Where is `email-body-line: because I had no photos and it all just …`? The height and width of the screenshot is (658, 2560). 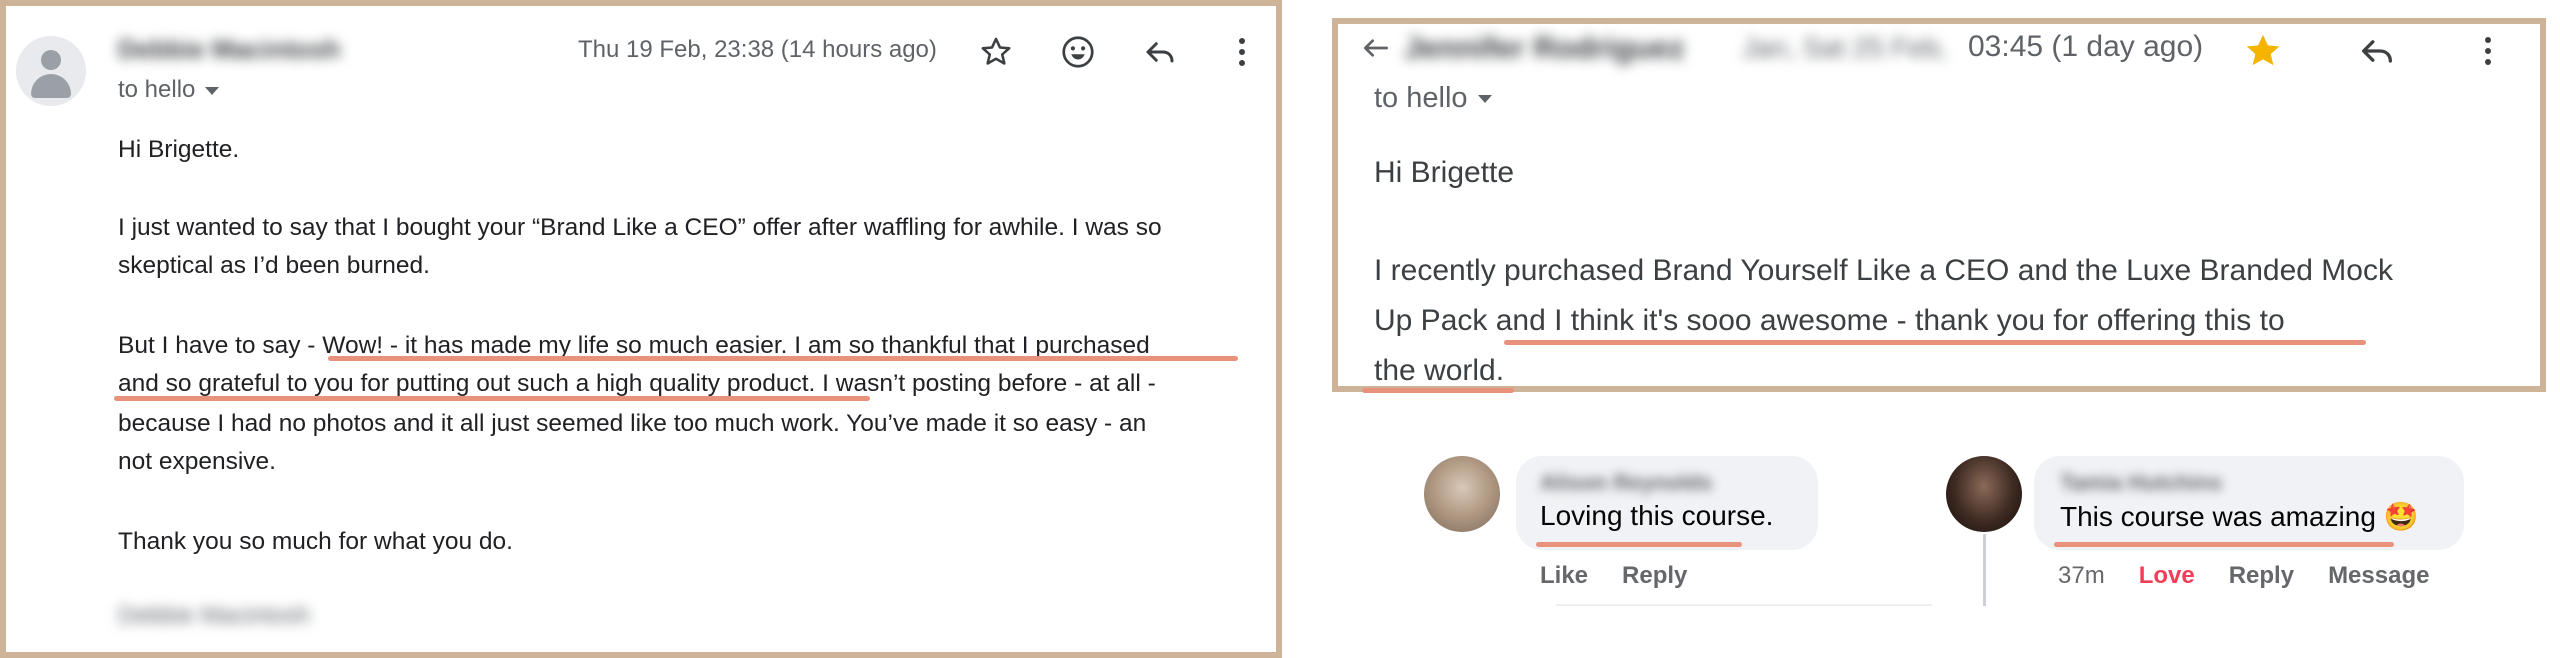 email-body-line: because I had no photos and it all just … is located at coordinates (632, 423).